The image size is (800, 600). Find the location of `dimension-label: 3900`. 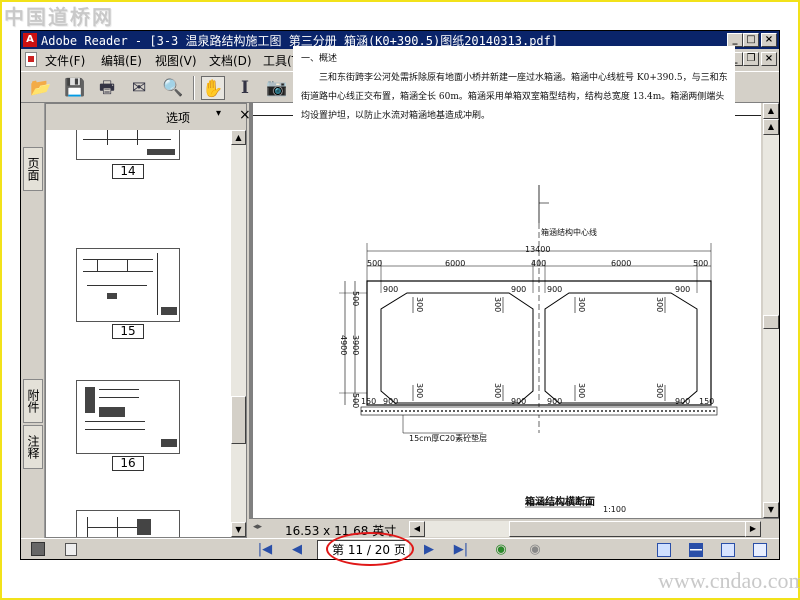

dimension-label: 3900 is located at coordinates (355, 345).